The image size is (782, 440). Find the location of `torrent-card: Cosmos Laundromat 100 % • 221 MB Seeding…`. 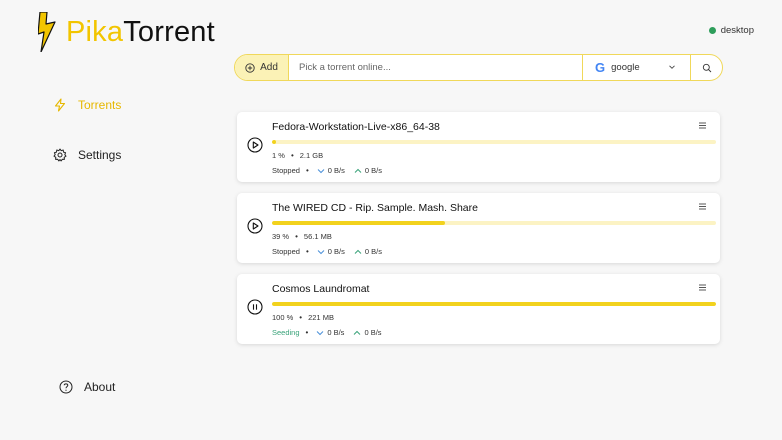

torrent-card: Cosmos Laundromat 100 % • 221 MB Seeding… is located at coordinates (478, 309).